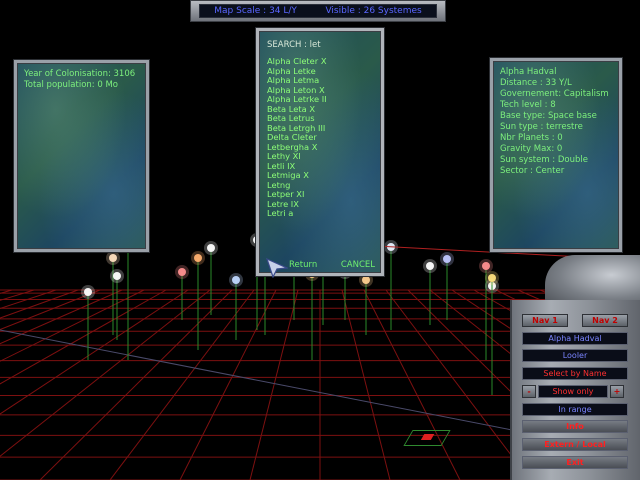  Describe the element at coordinates (71, 85) in the screenshot. I see `total-population-text: Total population: 0 Mo` at that location.